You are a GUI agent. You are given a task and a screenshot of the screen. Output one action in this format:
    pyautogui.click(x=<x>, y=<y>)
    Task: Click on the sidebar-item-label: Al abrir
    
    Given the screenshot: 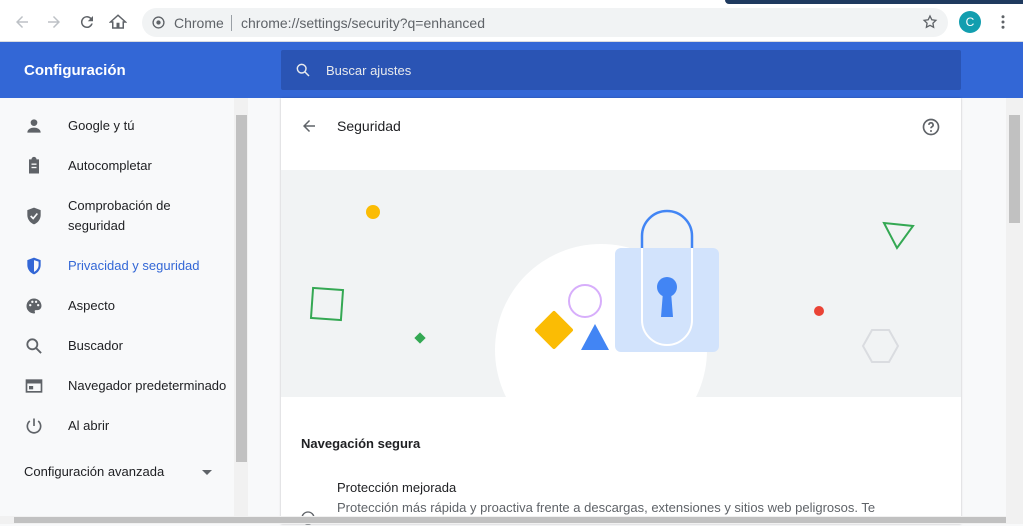 What is the action you would take?
    pyautogui.click(x=89, y=425)
    